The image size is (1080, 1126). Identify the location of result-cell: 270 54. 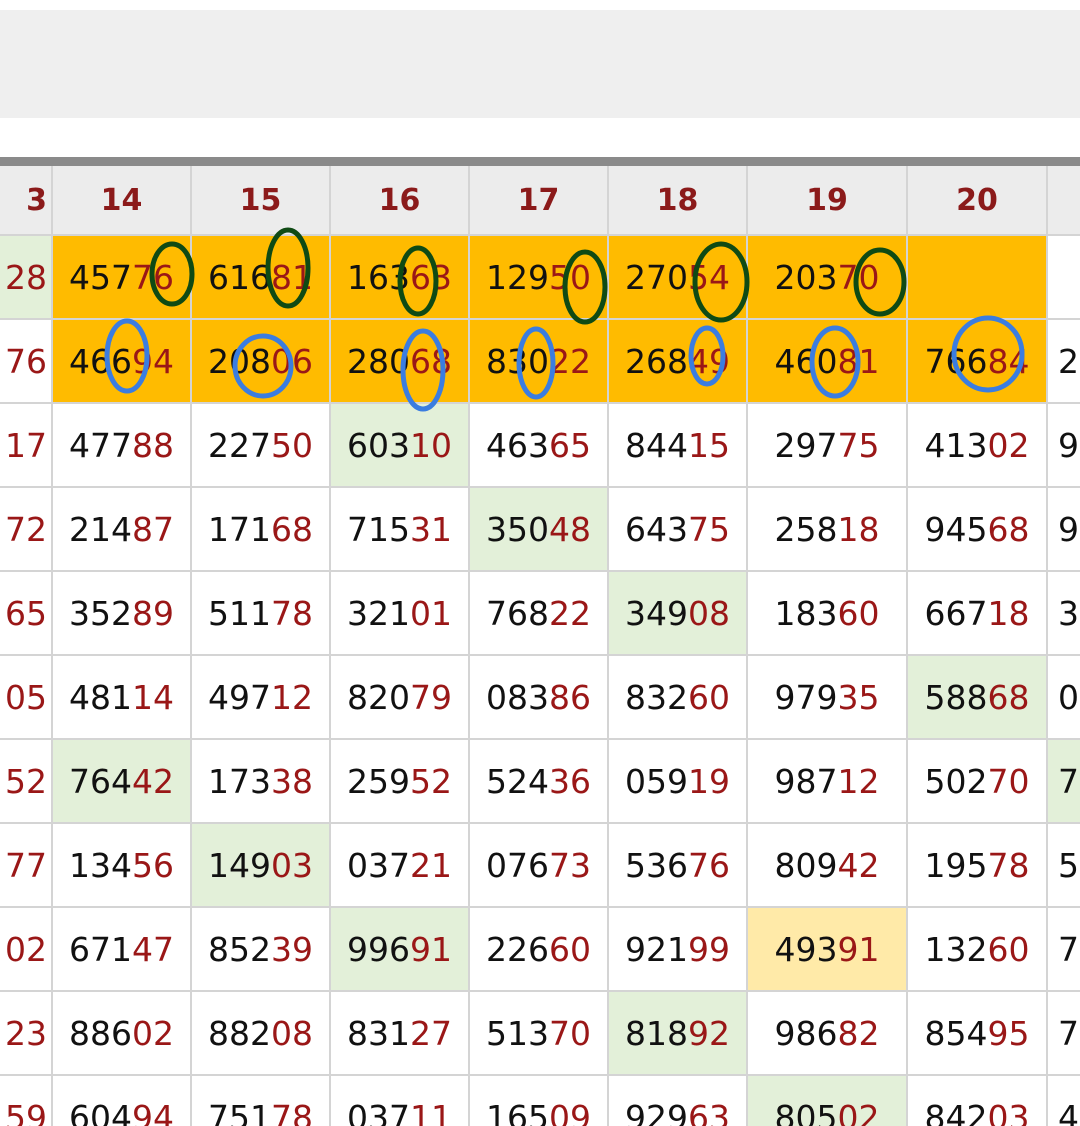
(678, 278).